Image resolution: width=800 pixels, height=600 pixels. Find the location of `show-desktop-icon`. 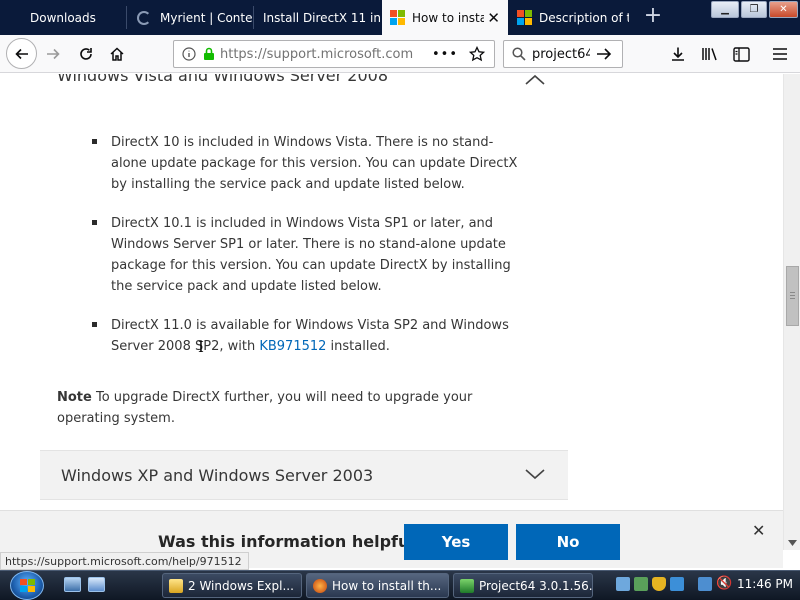

show-desktop-icon is located at coordinates (72, 584).